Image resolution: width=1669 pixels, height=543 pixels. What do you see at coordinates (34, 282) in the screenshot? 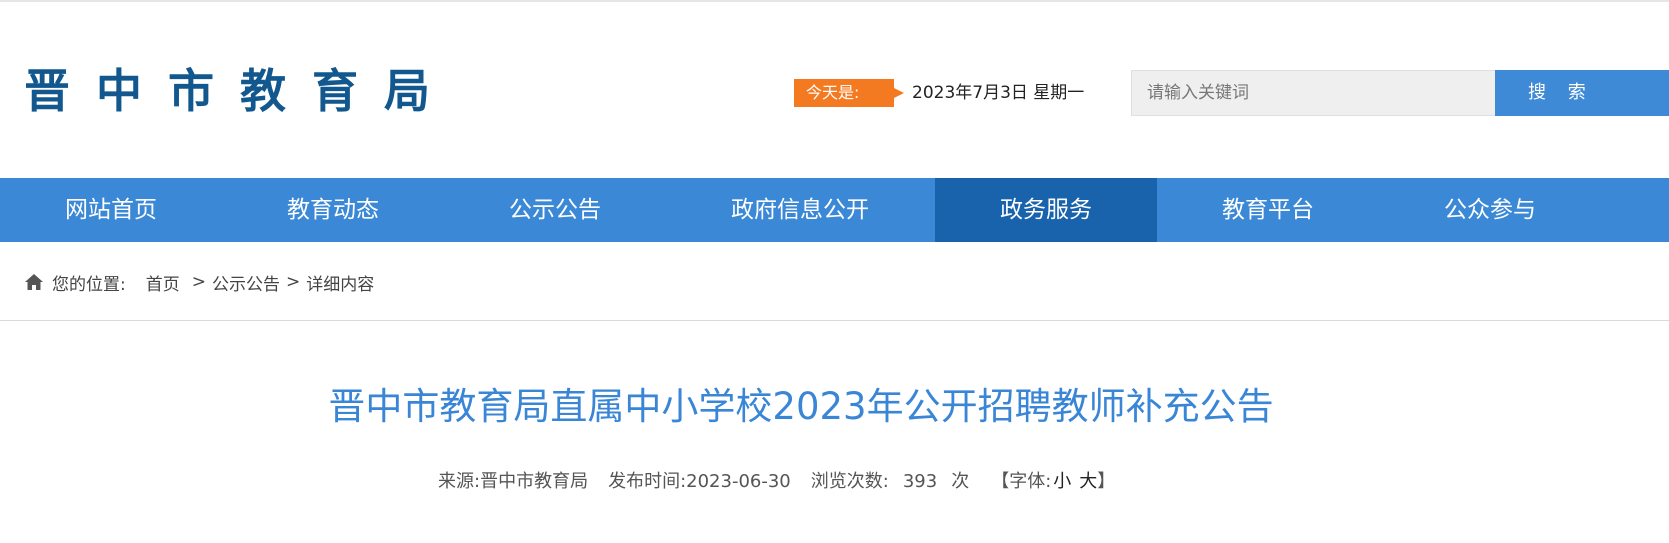
I see `home-icon` at bounding box center [34, 282].